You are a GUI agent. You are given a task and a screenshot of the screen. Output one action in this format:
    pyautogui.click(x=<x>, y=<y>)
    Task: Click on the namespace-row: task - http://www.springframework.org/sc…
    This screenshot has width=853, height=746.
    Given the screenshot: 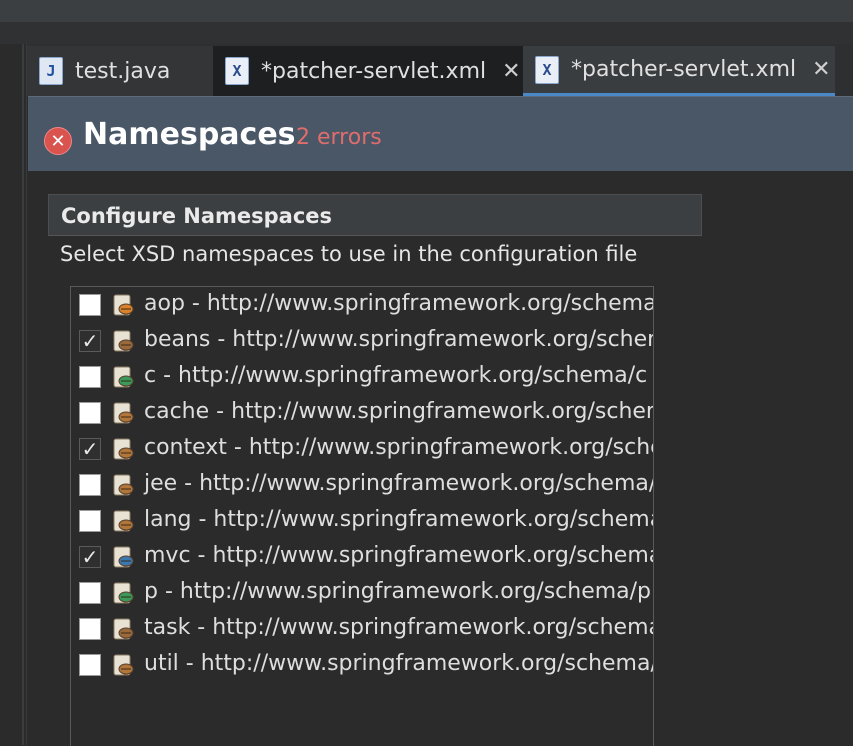 What is the action you would take?
    pyautogui.click(x=362, y=629)
    